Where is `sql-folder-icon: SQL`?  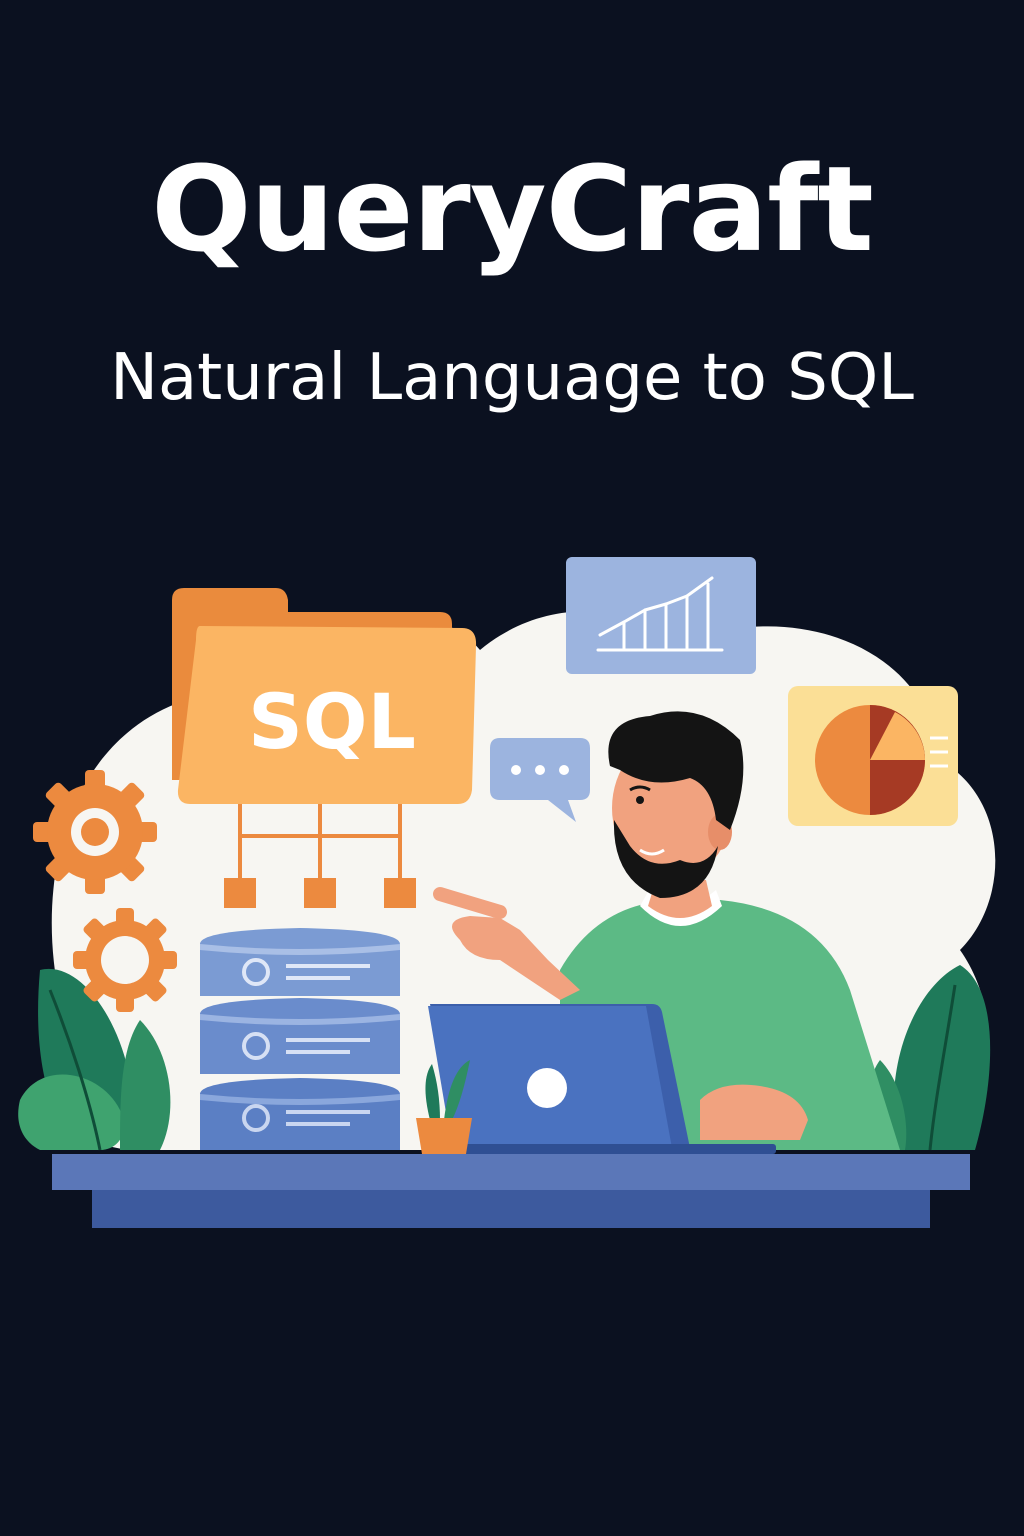
sql-folder-icon: SQL is located at coordinates (324, 696).